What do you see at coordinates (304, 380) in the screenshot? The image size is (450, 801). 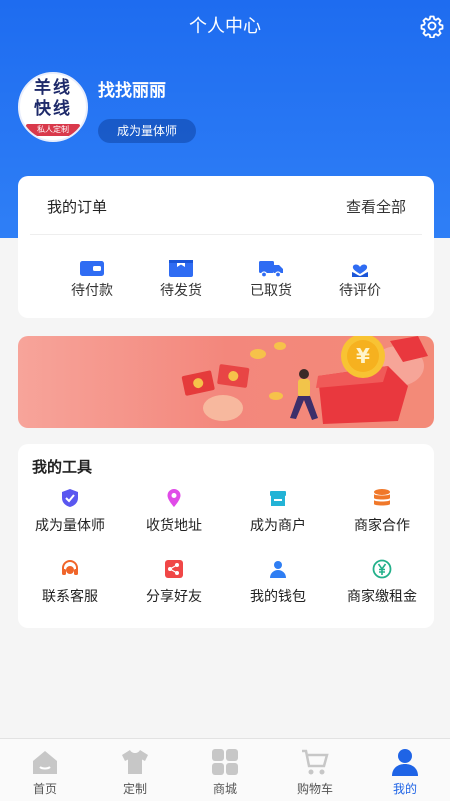 I see `gift-box-coins-illustration: ¥` at bounding box center [304, 380].